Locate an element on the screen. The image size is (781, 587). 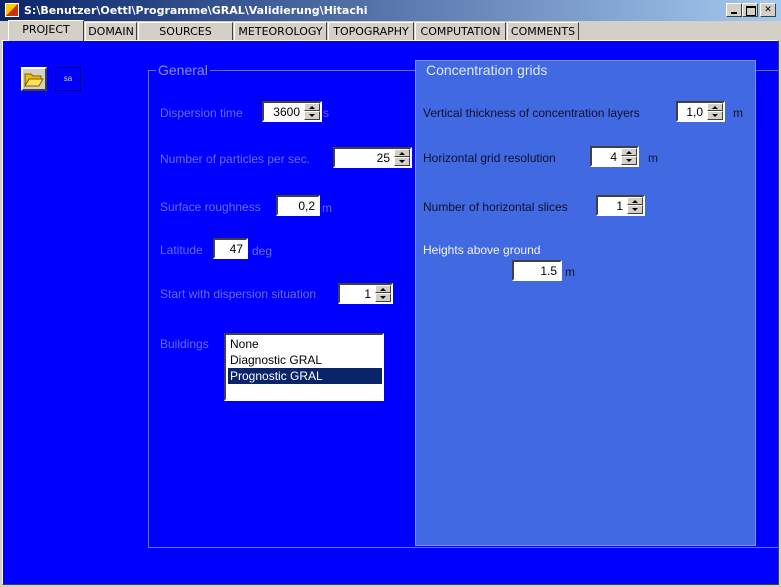
horizontal-resolution-stepper: 4 is located at coordinates (614, 156).